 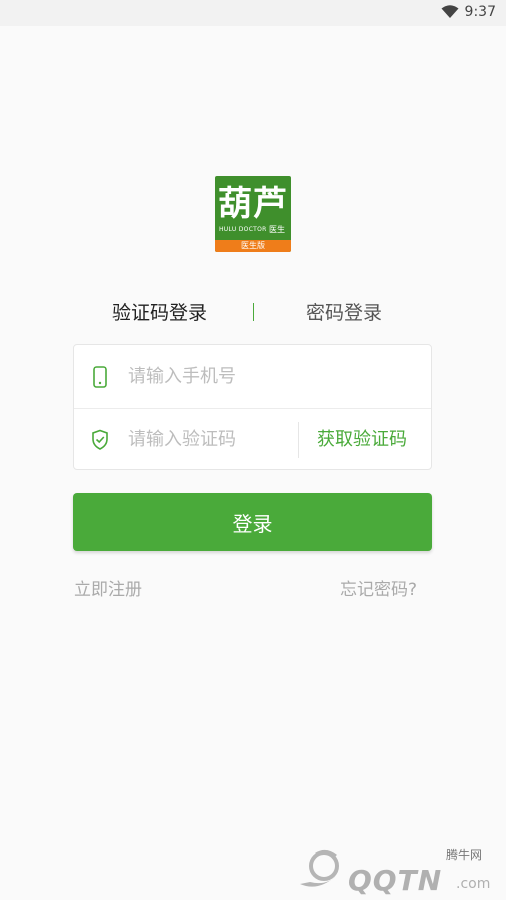 I want to click on logo-band: 医生版, so click(x=253, y=246).